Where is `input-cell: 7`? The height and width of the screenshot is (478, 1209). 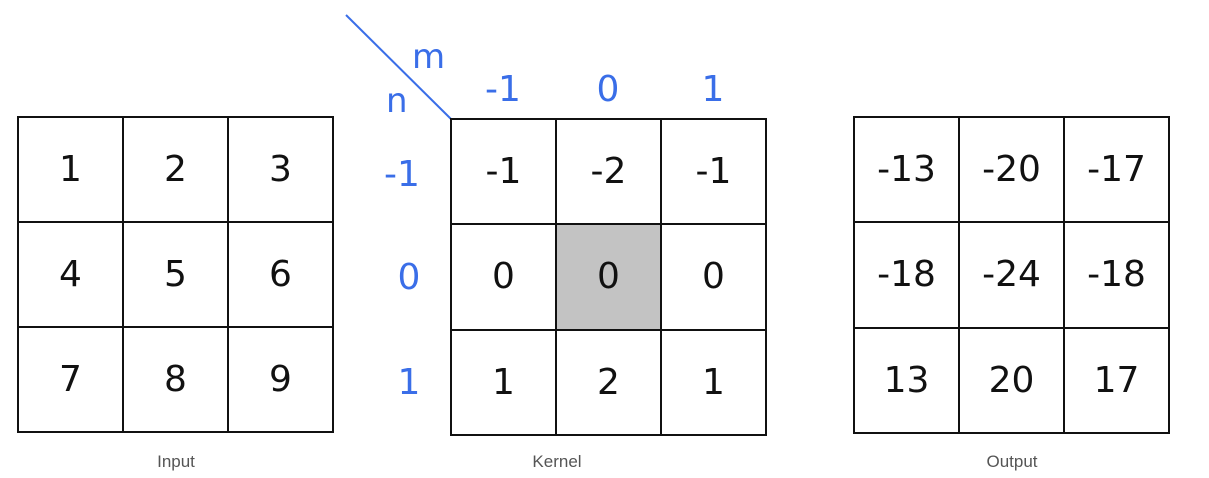 input-cell: 7 is located at coordinates (71, 380).